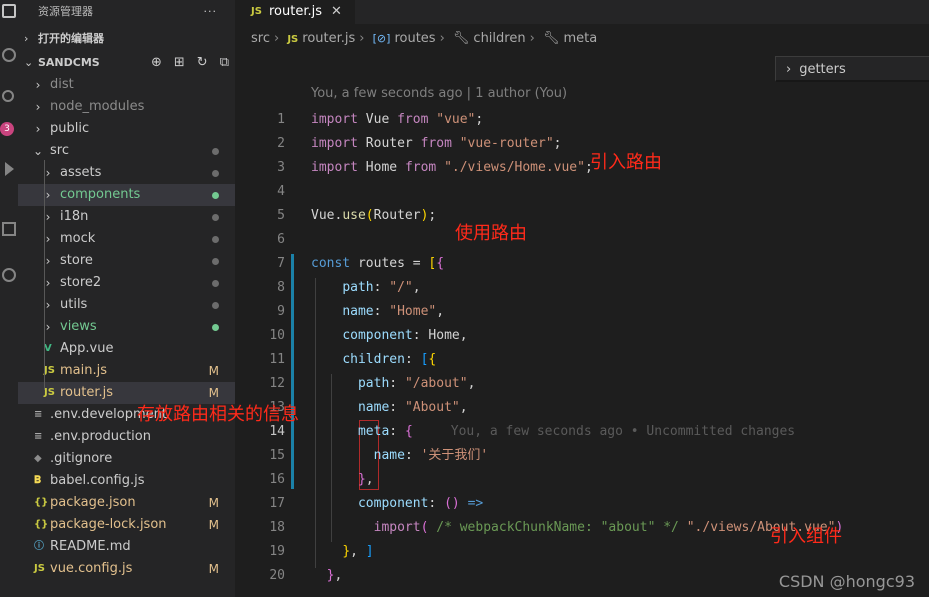  I want to click on line-number: 5, so click(281, 215).